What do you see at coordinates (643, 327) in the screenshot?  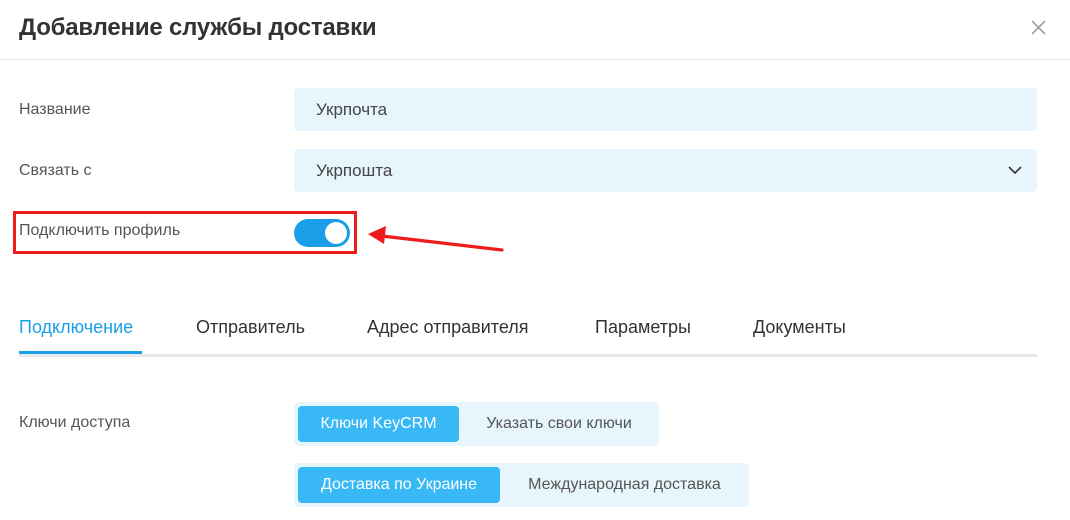 I see `tab-parameters: Параметры` at bounding box center [643, 327].